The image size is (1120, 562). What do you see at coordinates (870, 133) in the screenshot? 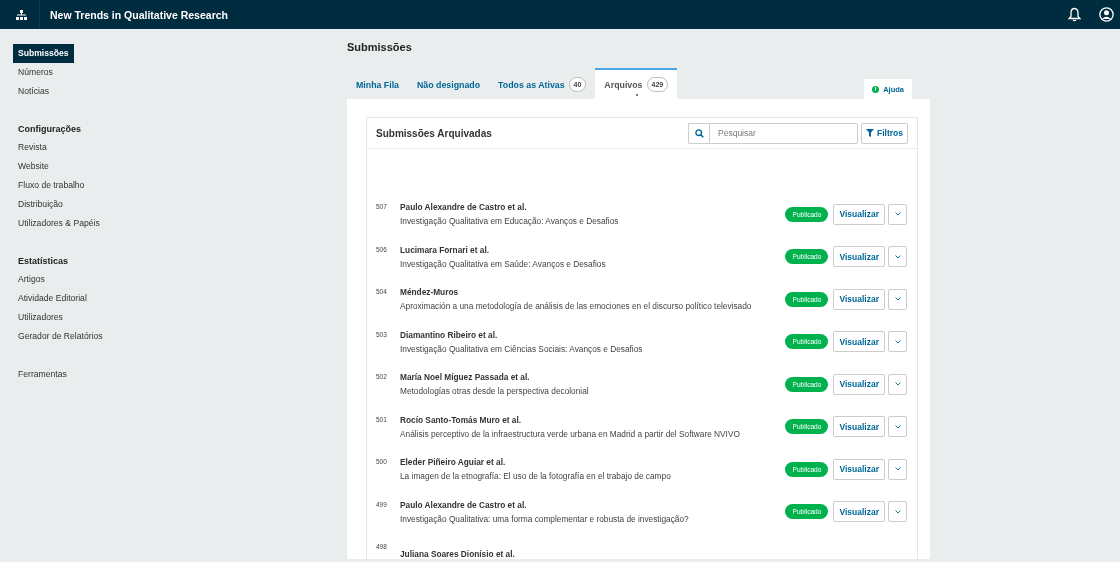
I see `filter-icon` at bounding box center [870, 133].